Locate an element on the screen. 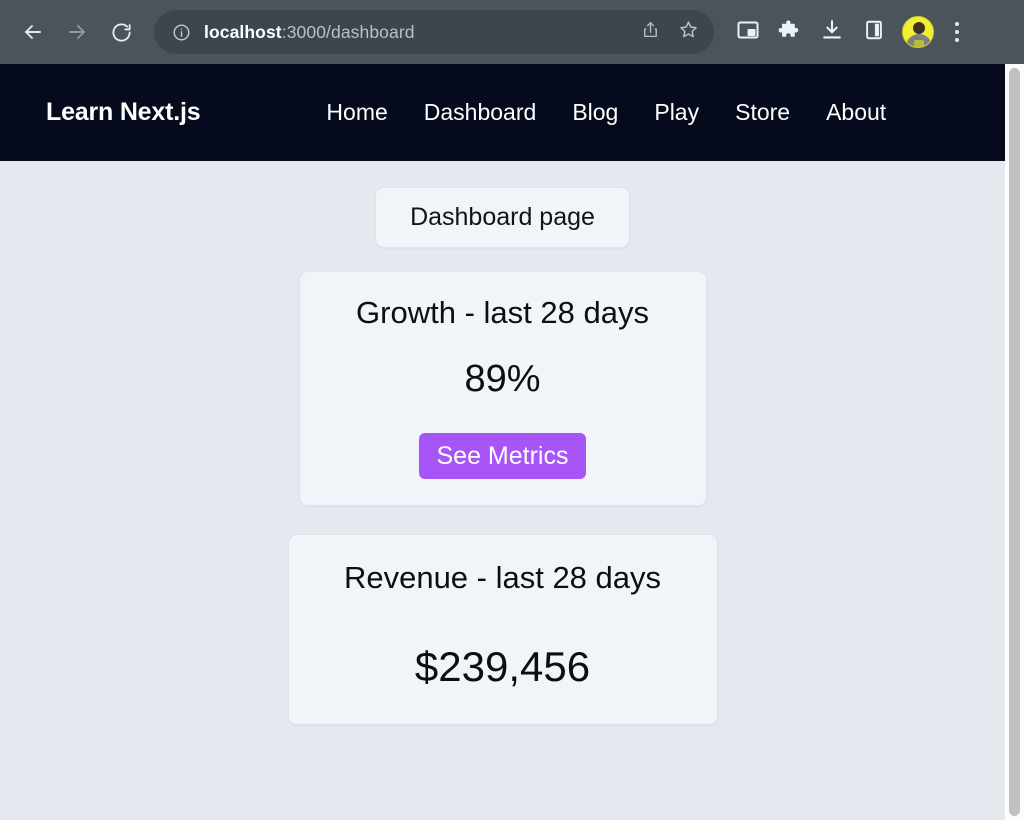 The height and width of the screenshot is (820, 1024). side-panel-button is located at coordinates (874, 32).